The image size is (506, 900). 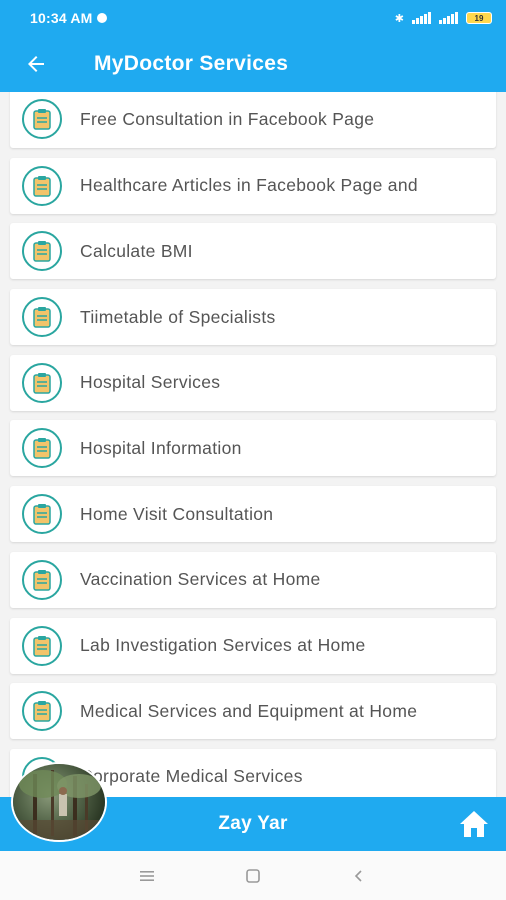 I want to click on list-item: Hospital Information, so click(x=253, y=448).